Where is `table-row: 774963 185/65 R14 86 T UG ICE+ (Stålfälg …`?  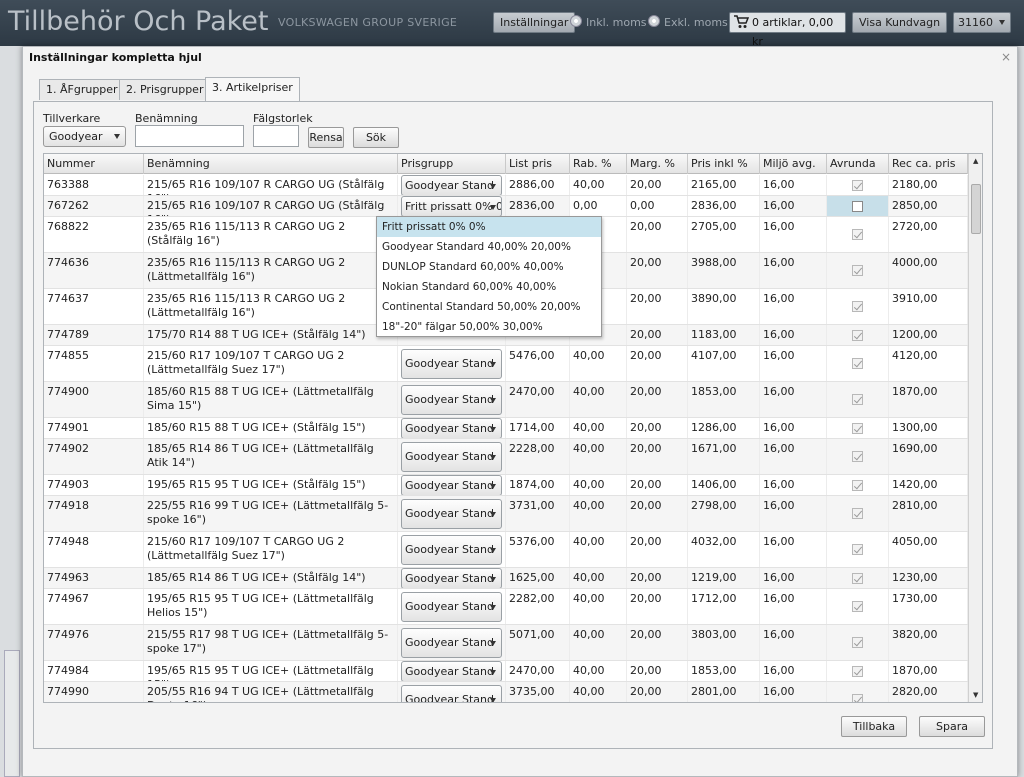 table-row: 774963 185/65 R14 86 T UG ICE+ (Stålfälg … is located at coordinates (506, 578).